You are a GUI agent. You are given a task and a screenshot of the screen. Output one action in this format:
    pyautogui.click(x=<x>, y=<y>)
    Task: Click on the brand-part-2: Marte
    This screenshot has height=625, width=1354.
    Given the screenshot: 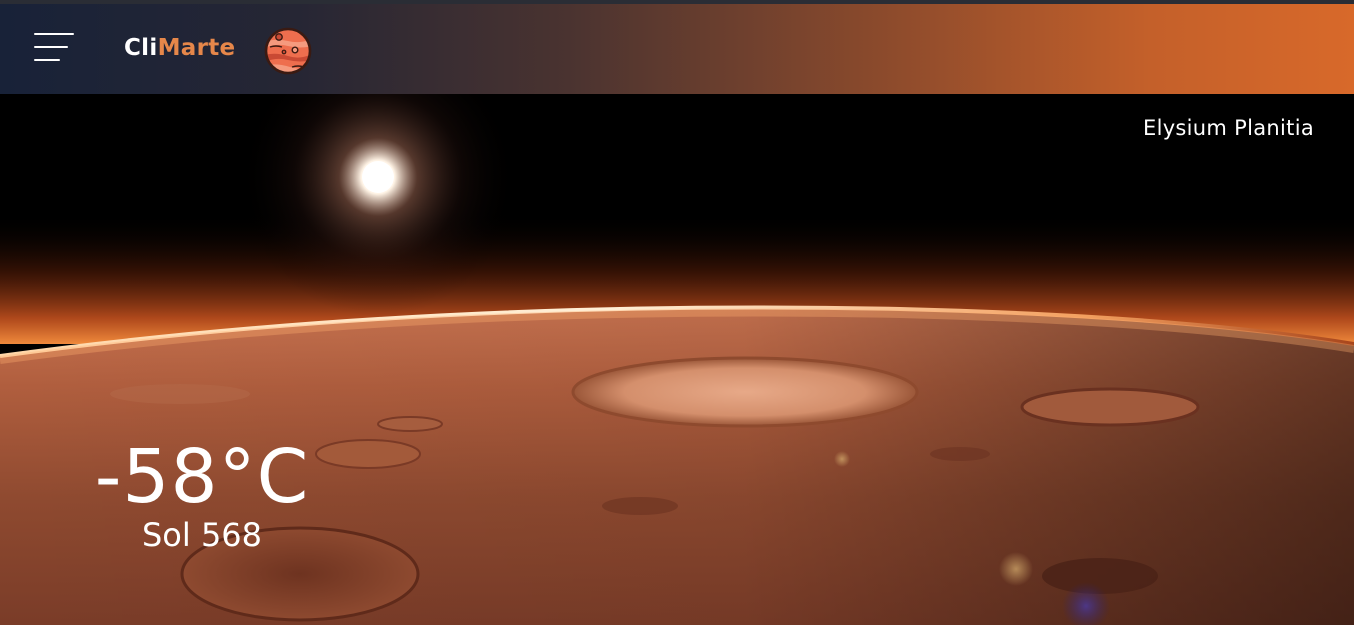 What is the action you would take?
    pyautogui.click(x=196, y=48)
    